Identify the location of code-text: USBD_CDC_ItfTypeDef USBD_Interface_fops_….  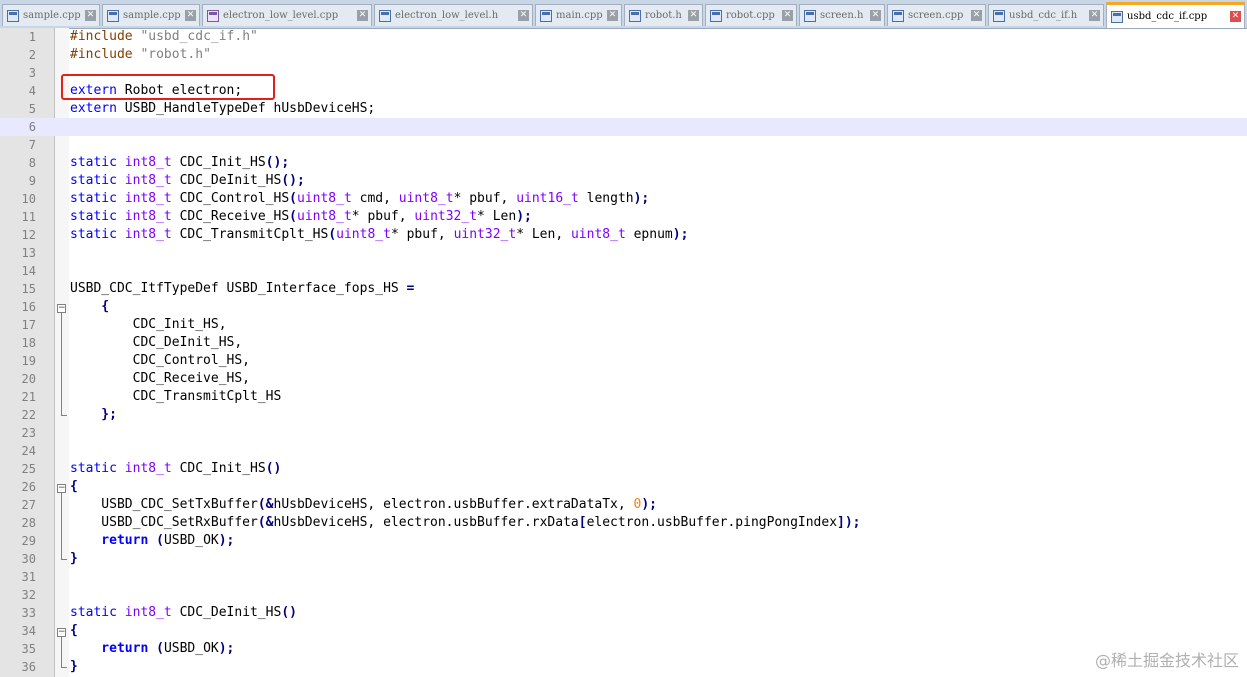
(238, 288).